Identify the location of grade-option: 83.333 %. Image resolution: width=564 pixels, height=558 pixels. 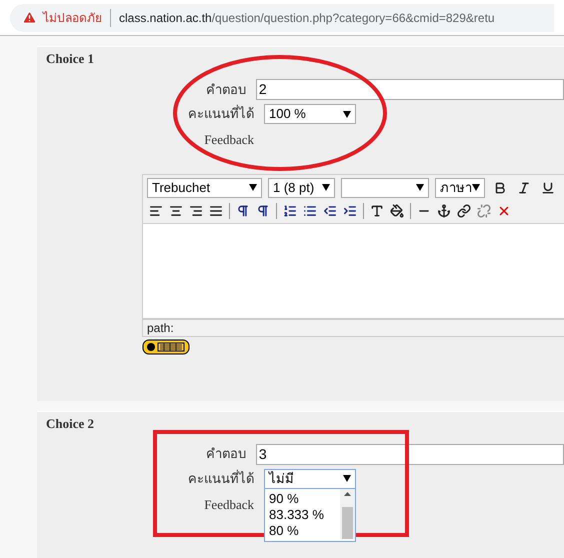
(304, 514).